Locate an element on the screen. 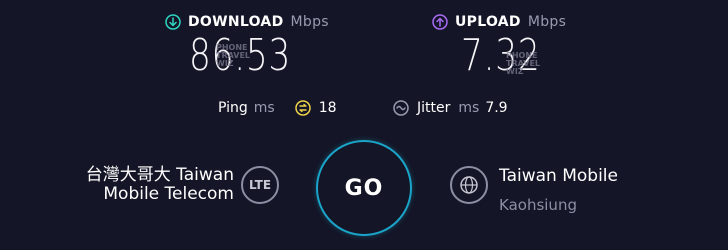 Image resolution: width=728 pixels, height=250 pixels. ping-label: Ping is located at coordinates (233, 108).